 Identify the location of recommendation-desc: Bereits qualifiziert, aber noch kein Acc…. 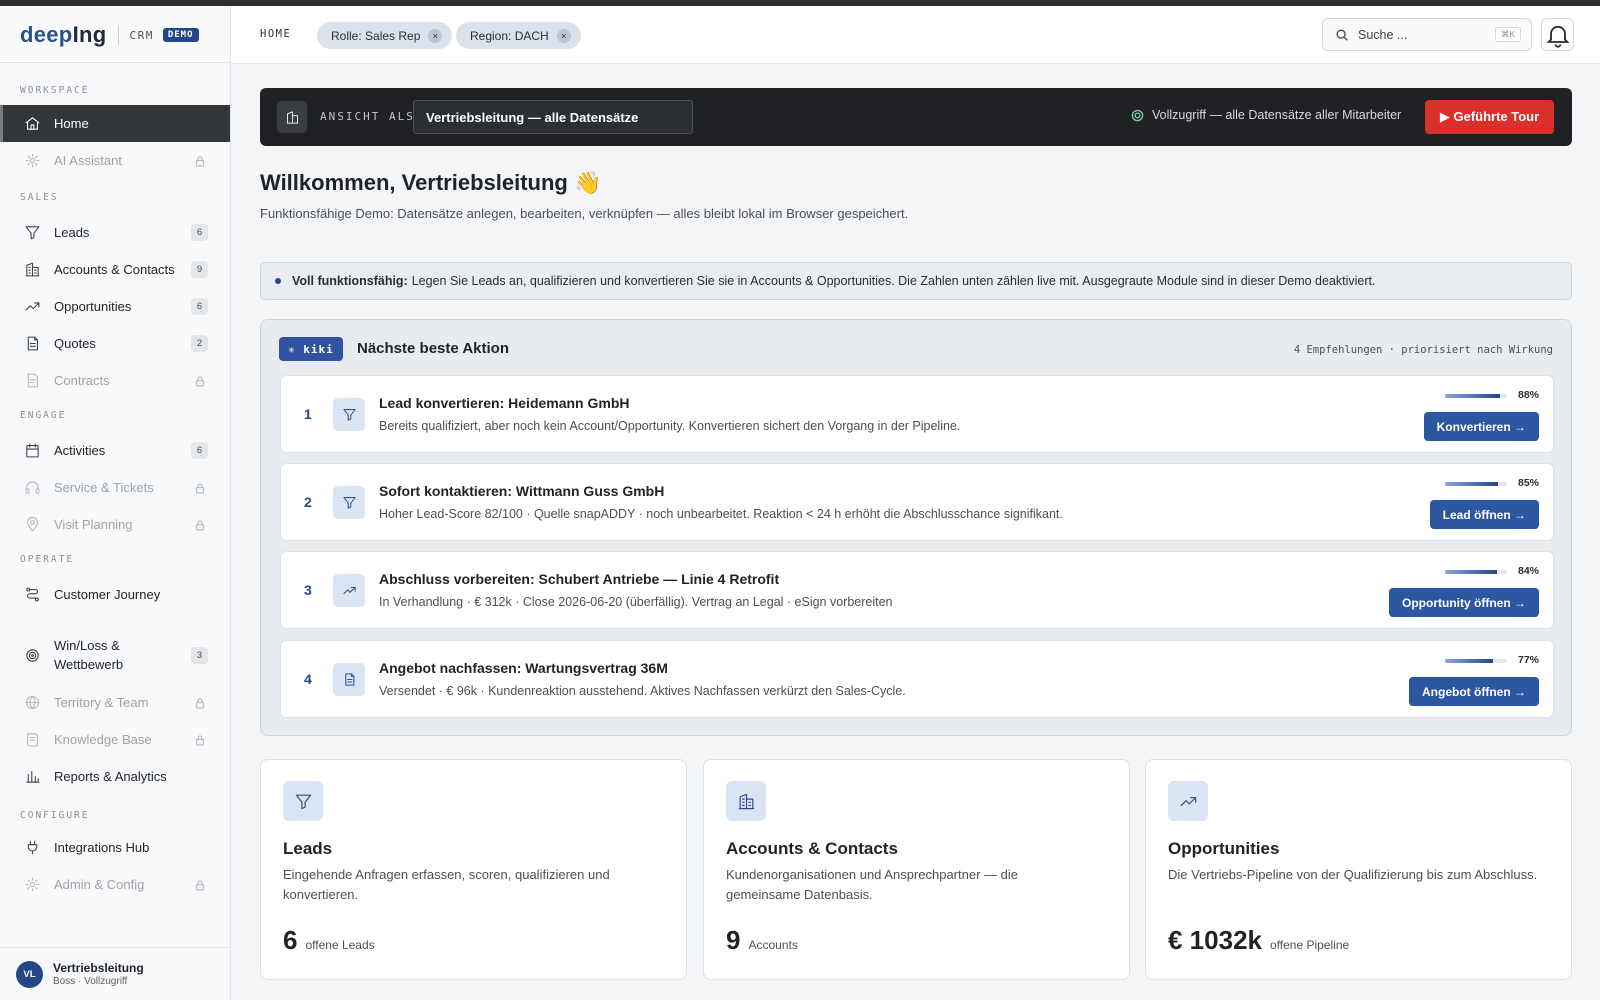
(670, 426).